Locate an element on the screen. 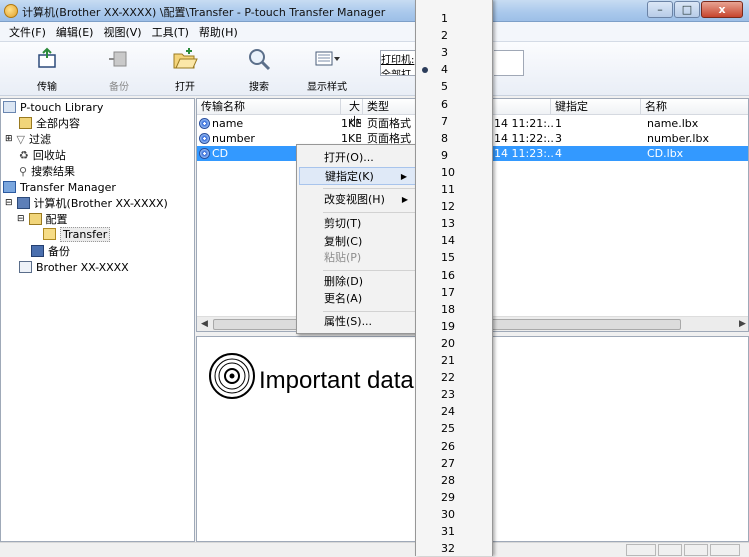 This screenshot has width=749, height=557. tree-item-config: ⊟ 配置 is located at coordinates (42, 219).